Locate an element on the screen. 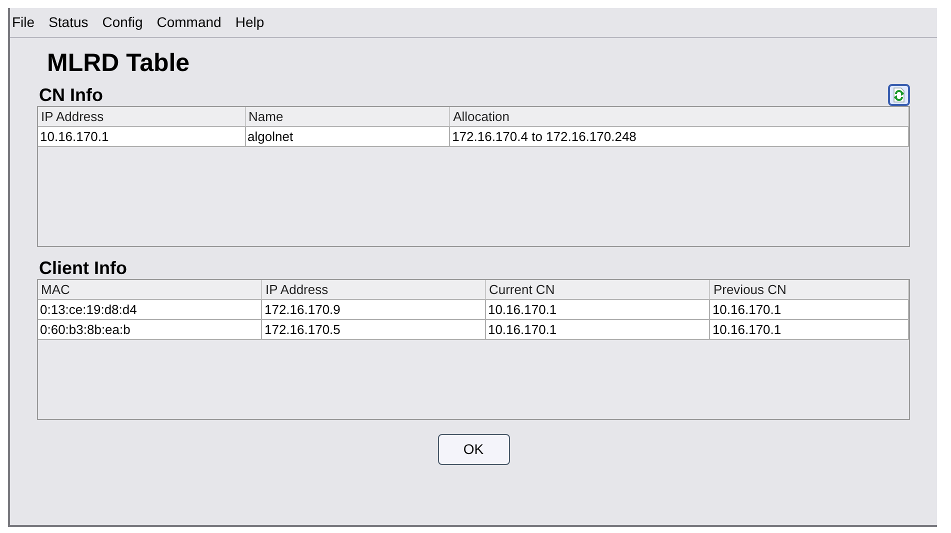 This screenshot has height=533, width=951. table-cell: algolnet is located at coordinates (348, 137).